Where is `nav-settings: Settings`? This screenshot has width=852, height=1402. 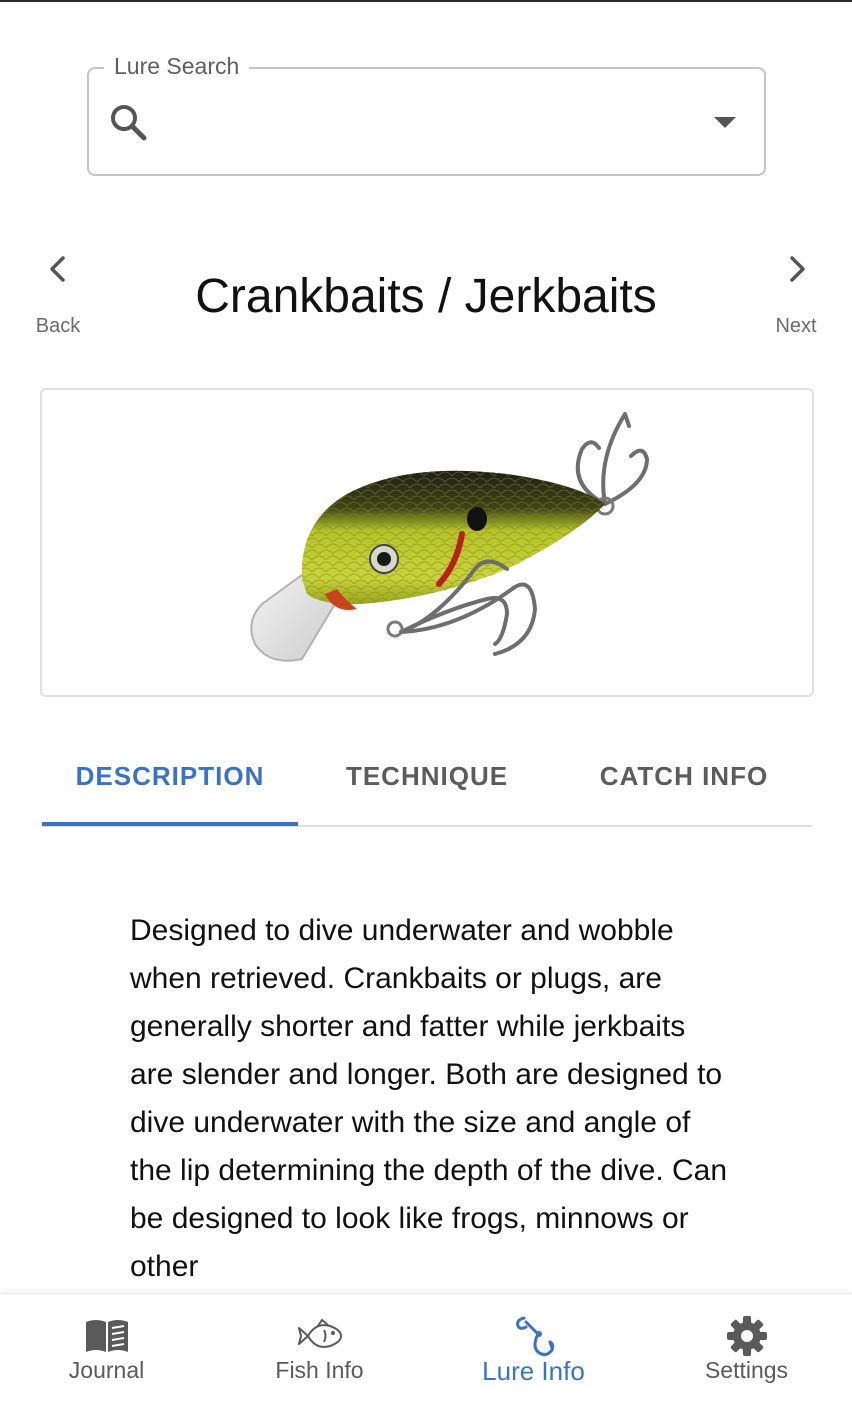
nav-settings: Settings is located at coordinates (746, 1348).